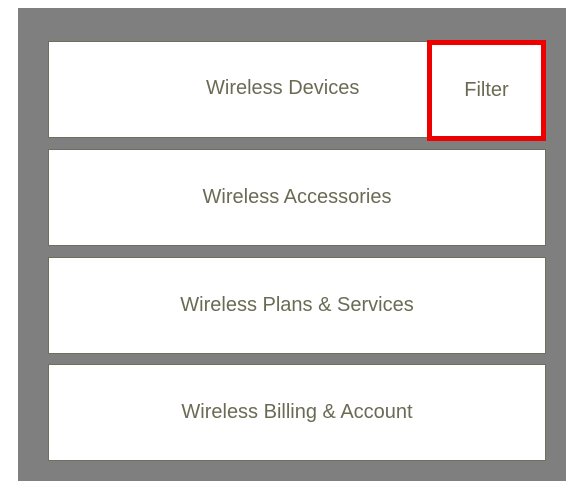  What do you see at coordinates (283, 88) in the screenshot?
I see `menu-item-label: Wireless Devices` at bounding box center [283, 88].